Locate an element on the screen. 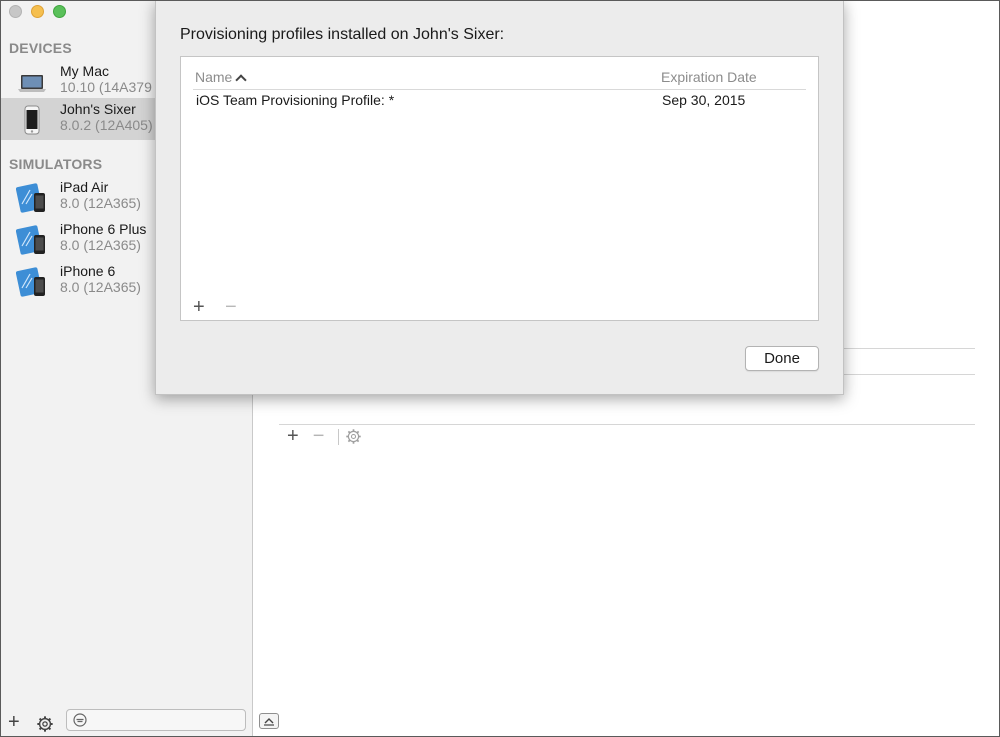 The width and height of the screenshot is (1000, 737). simulator-name: iPhone 6 Plus is located at coordinates (103, 229).